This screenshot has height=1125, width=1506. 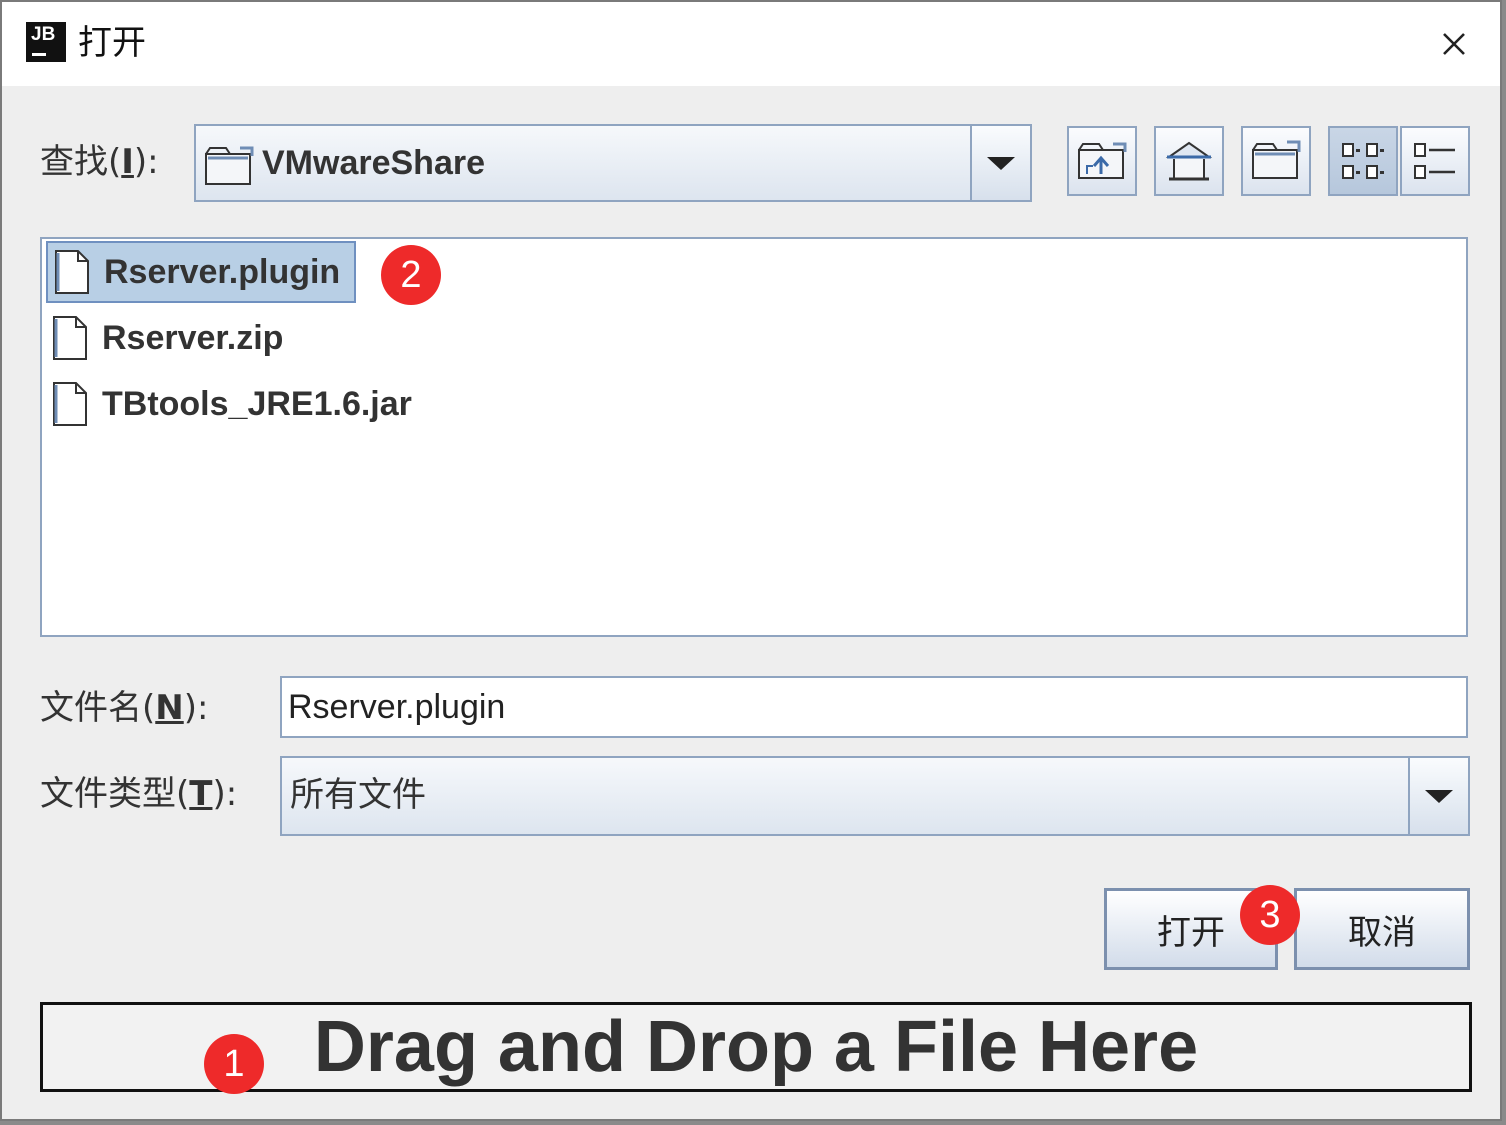 I want to click on file-item-rserver-zip: Rserver.zip, so click(x=171, y=338).